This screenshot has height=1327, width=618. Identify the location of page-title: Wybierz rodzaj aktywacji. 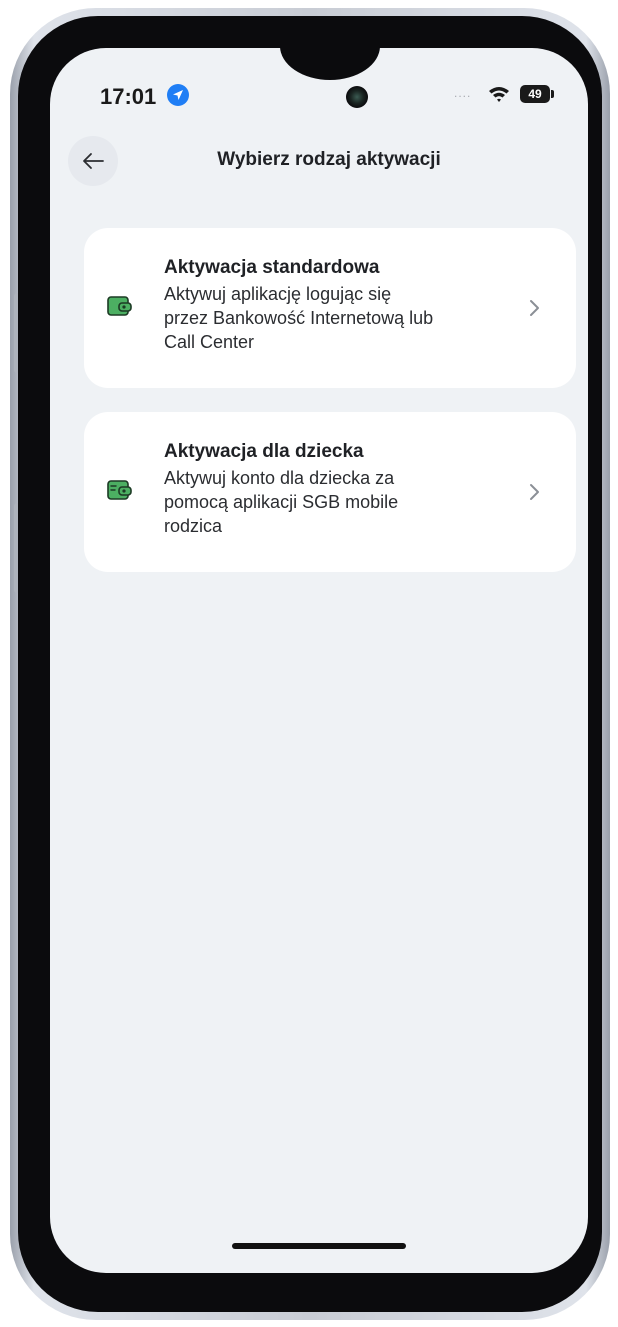
(329, 159).